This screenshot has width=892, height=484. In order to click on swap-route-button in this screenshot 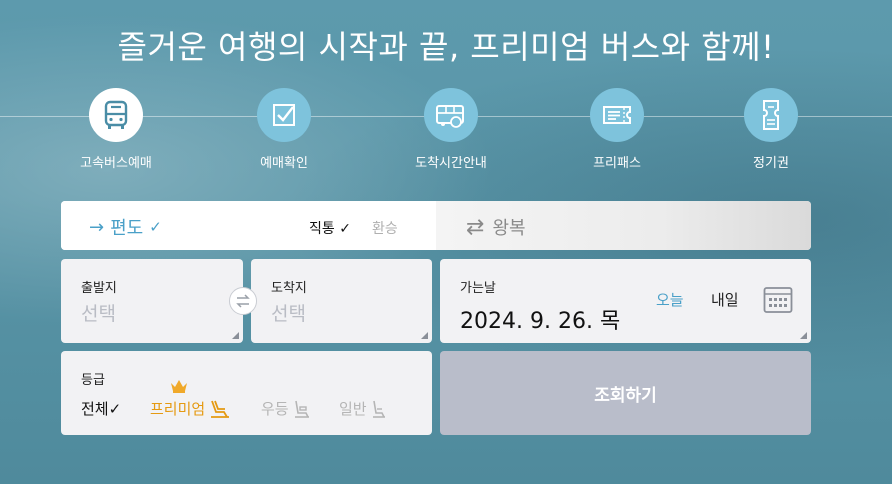, I will do `click(243, 301)`.